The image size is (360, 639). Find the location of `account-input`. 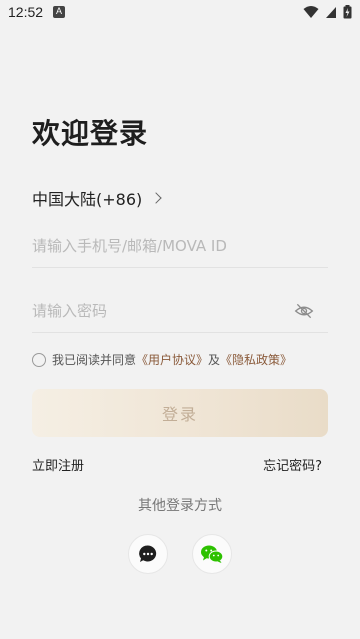

account-input is located at coordinates (180, 245).